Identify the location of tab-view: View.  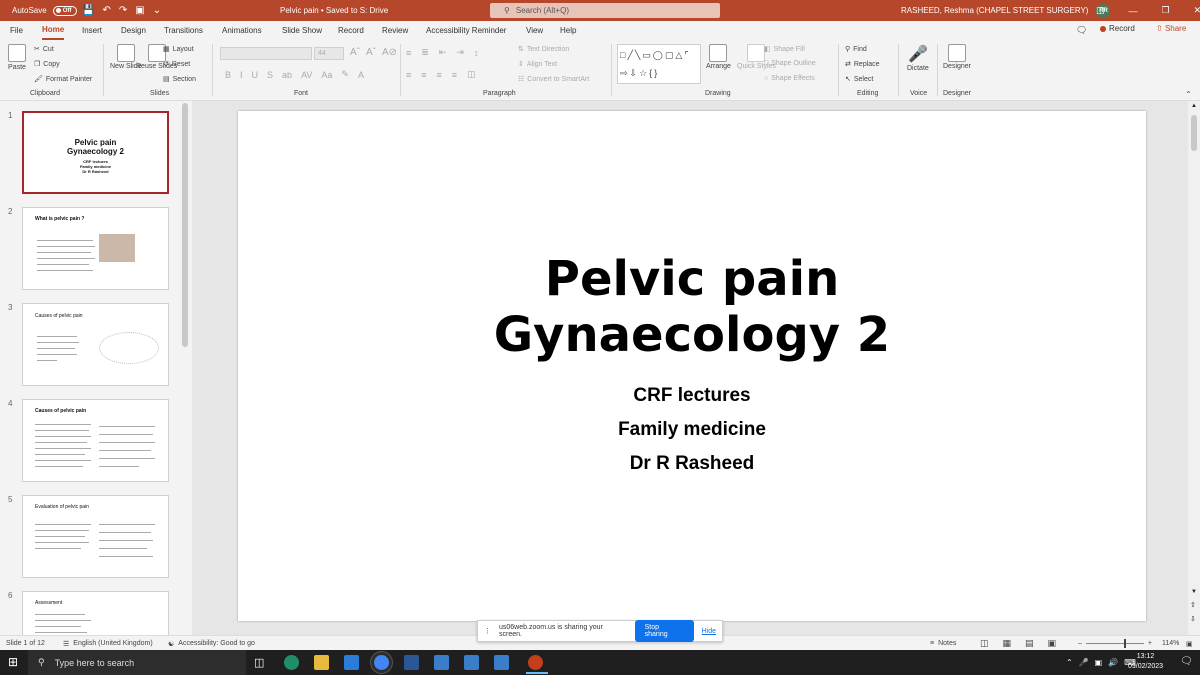
(534, 30).